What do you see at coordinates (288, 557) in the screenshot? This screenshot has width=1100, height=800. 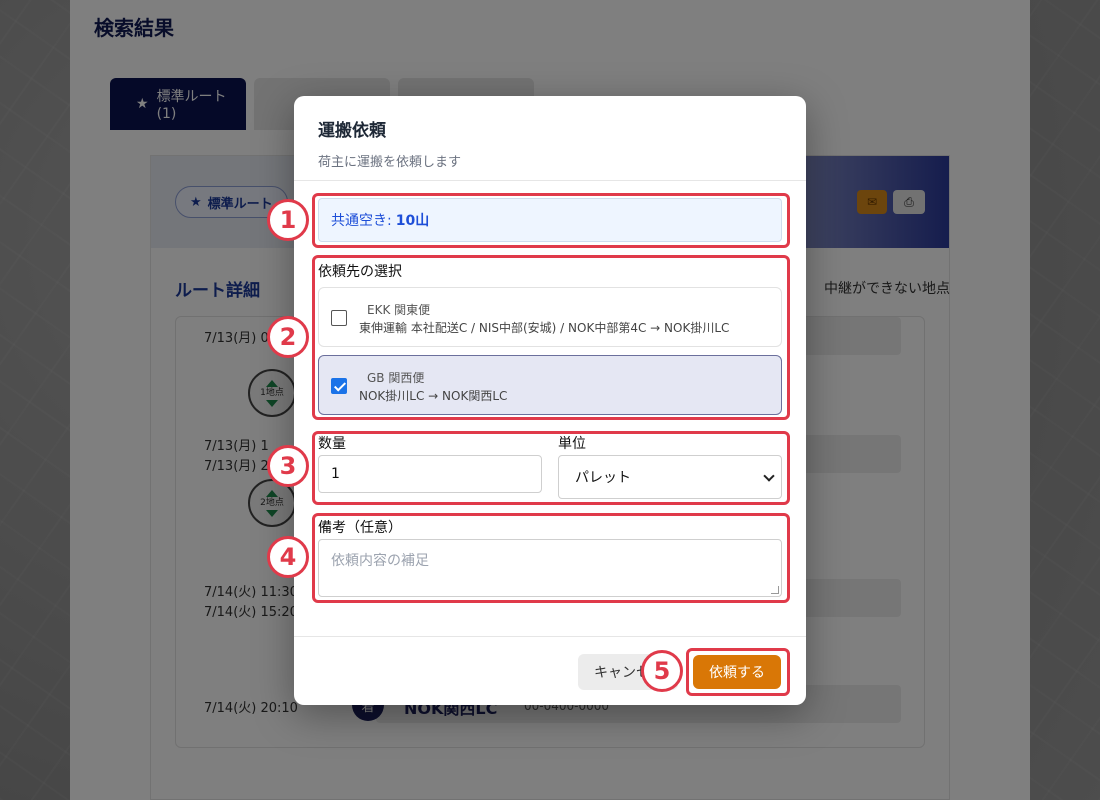 I see `annotation-number-4: 4` at bounding box center [288, 557].